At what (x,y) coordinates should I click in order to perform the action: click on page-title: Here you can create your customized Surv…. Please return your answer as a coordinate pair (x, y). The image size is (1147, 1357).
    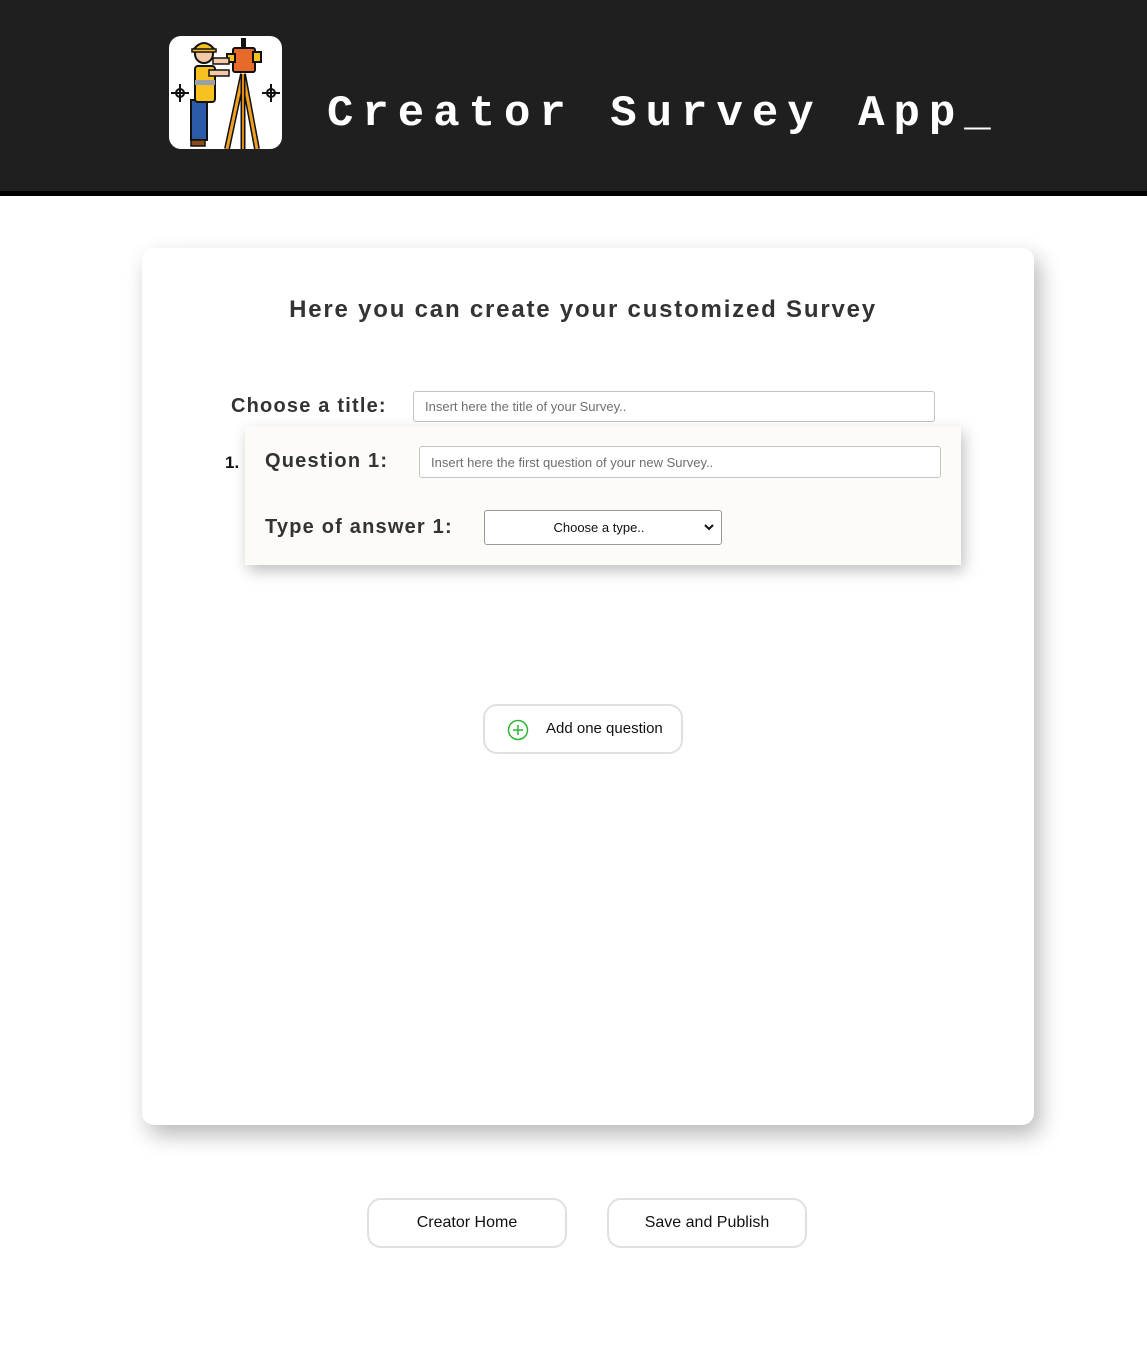
    Looking at the image, I should click on (583, 309).